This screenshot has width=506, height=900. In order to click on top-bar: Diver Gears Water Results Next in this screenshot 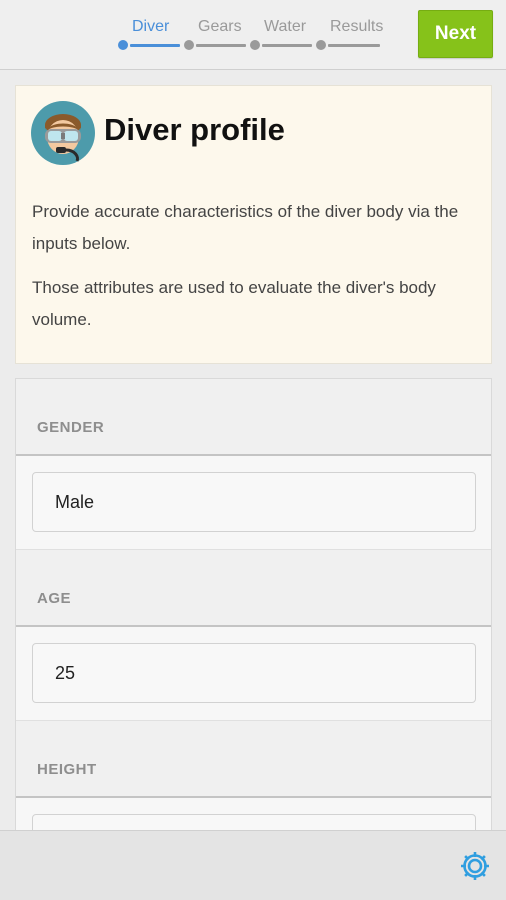, I will do `click(253, 35)`.